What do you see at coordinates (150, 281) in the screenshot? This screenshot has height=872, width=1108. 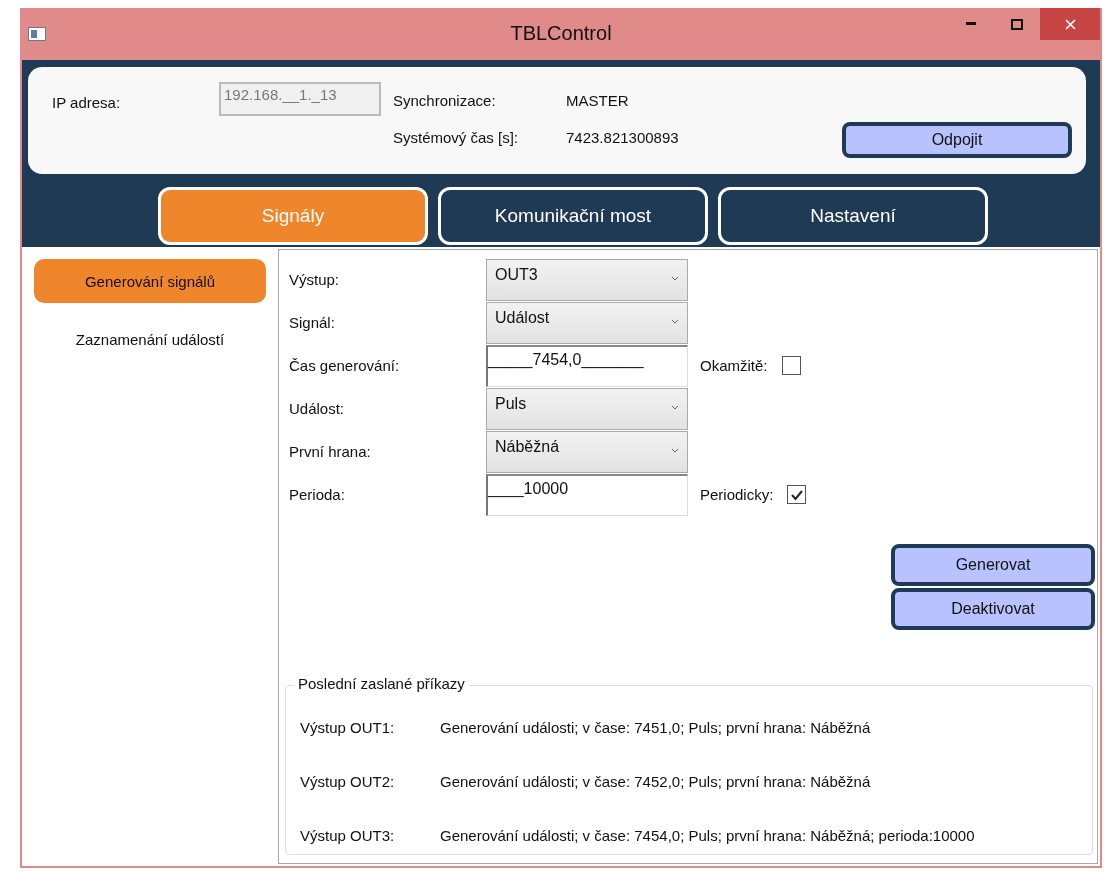 I see `sidebar-item: Generování signálů` at bounding box center [150, 281].